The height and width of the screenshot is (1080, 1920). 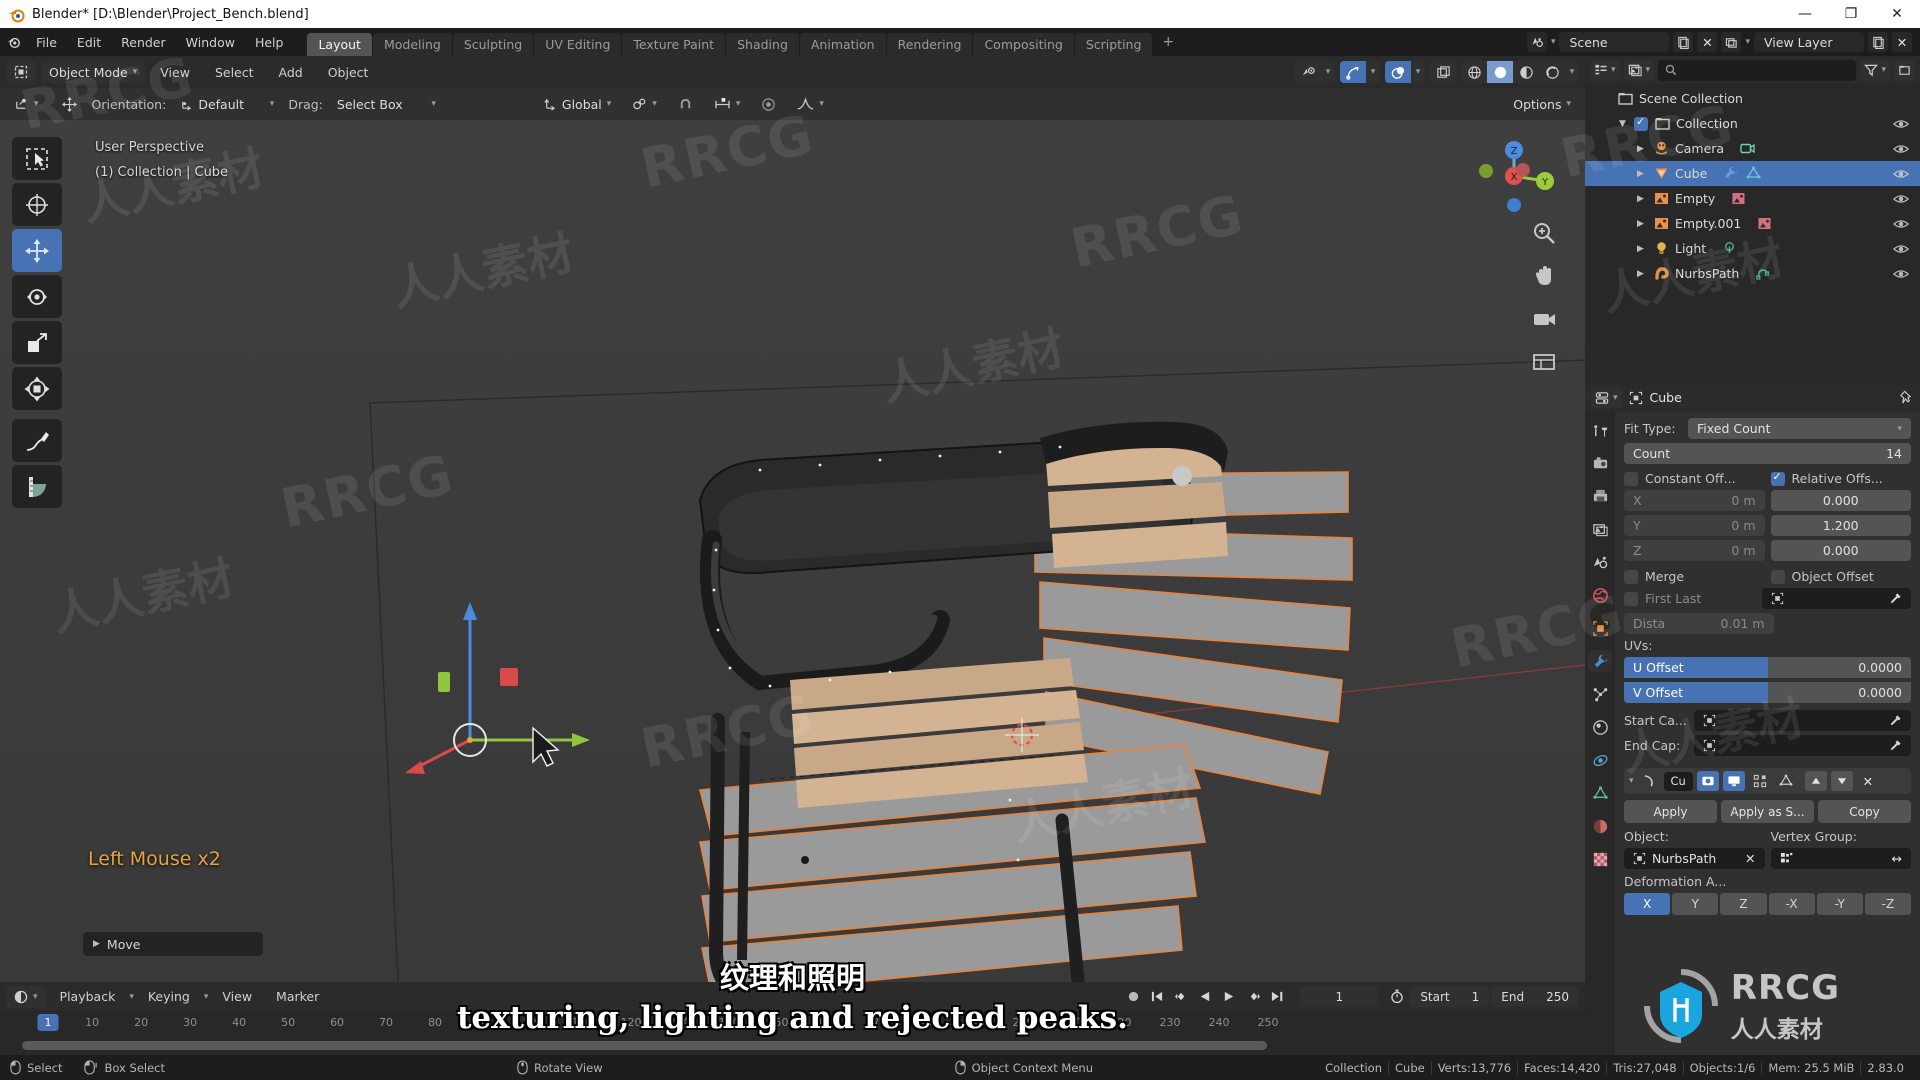 What do you see at coordinates (1514, 176) in the screenshot?
I see `navigation-gizmo: Z Y X` at bounding box center [1514, 176].